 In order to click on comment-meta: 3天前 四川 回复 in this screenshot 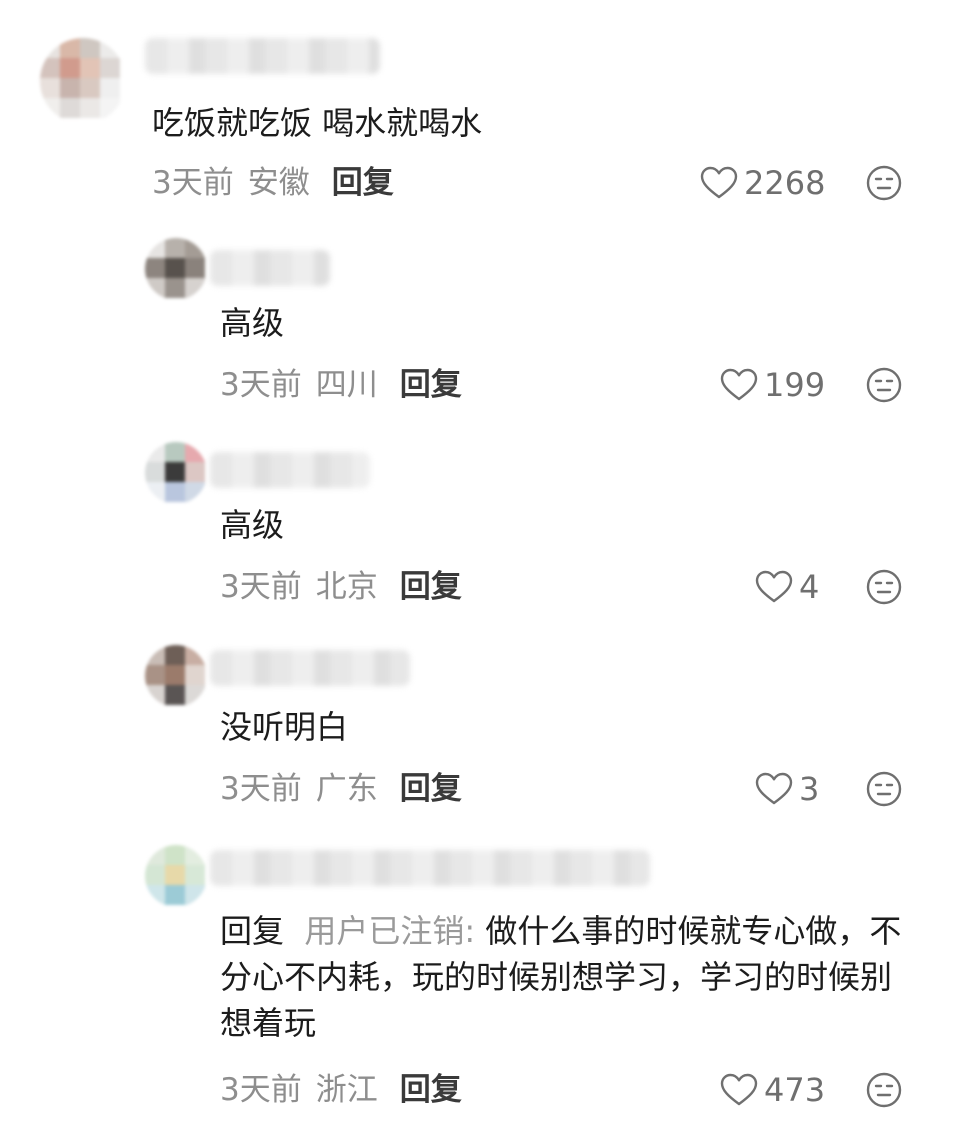, I will do `click(341, 385)`.